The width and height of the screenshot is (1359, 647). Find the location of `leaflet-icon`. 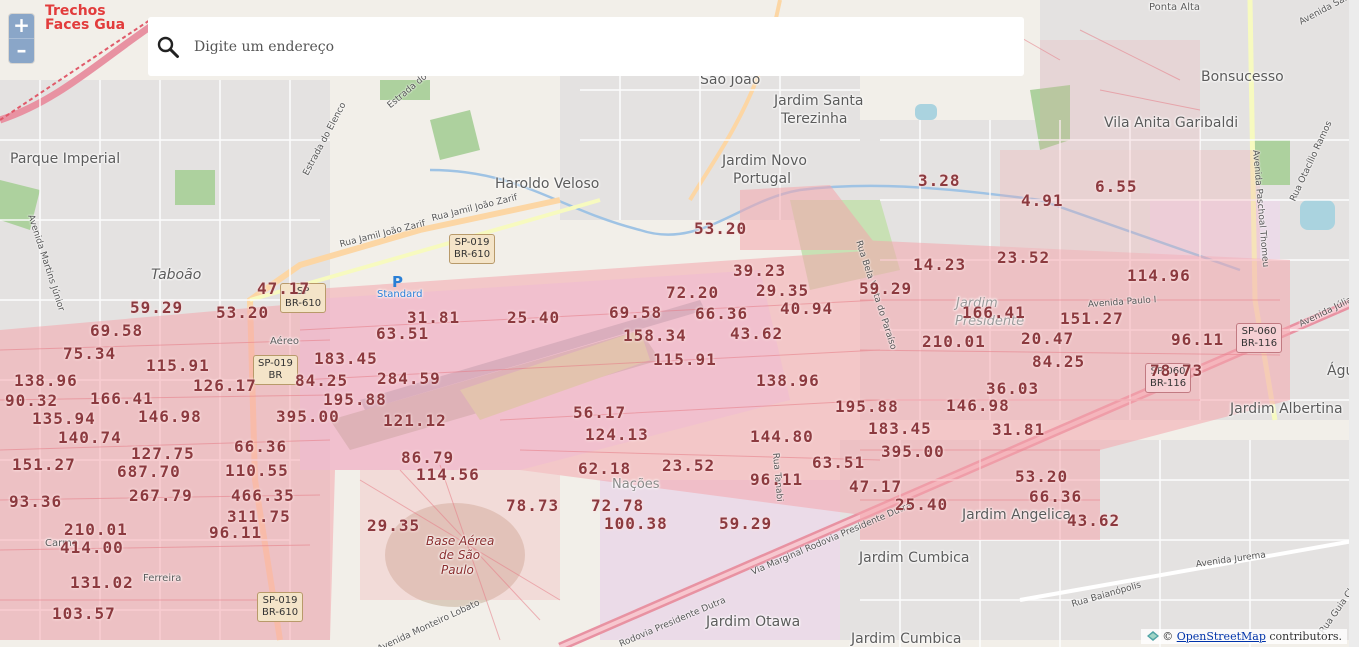

leaflet-icon is located at coordinates (1153, 636).